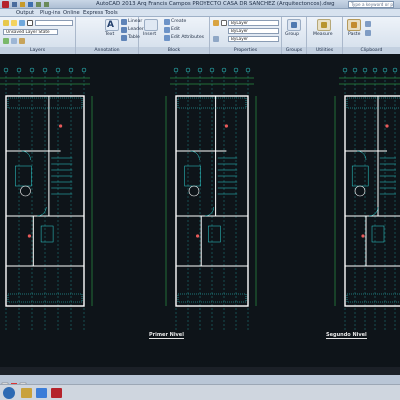 The width and height of the screenshot is (400, 400). I want to click on block-panel: Insert Create Edit Edit Attributes Block, so click(174, 35).